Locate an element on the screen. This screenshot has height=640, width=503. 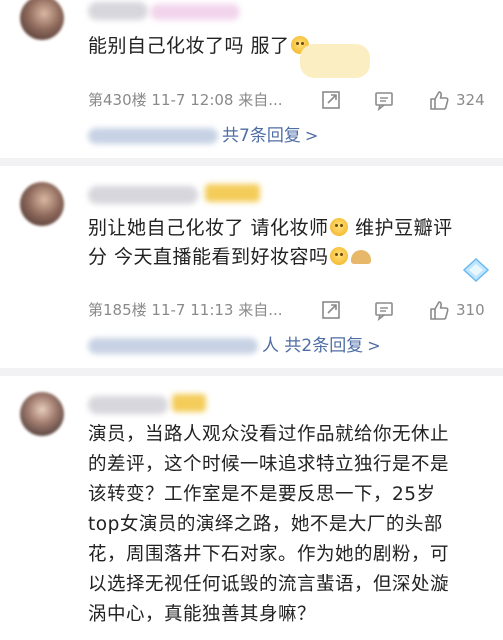
comment-text: 能别自己化妆了吗 服了 is located at coordinates (280, 46).